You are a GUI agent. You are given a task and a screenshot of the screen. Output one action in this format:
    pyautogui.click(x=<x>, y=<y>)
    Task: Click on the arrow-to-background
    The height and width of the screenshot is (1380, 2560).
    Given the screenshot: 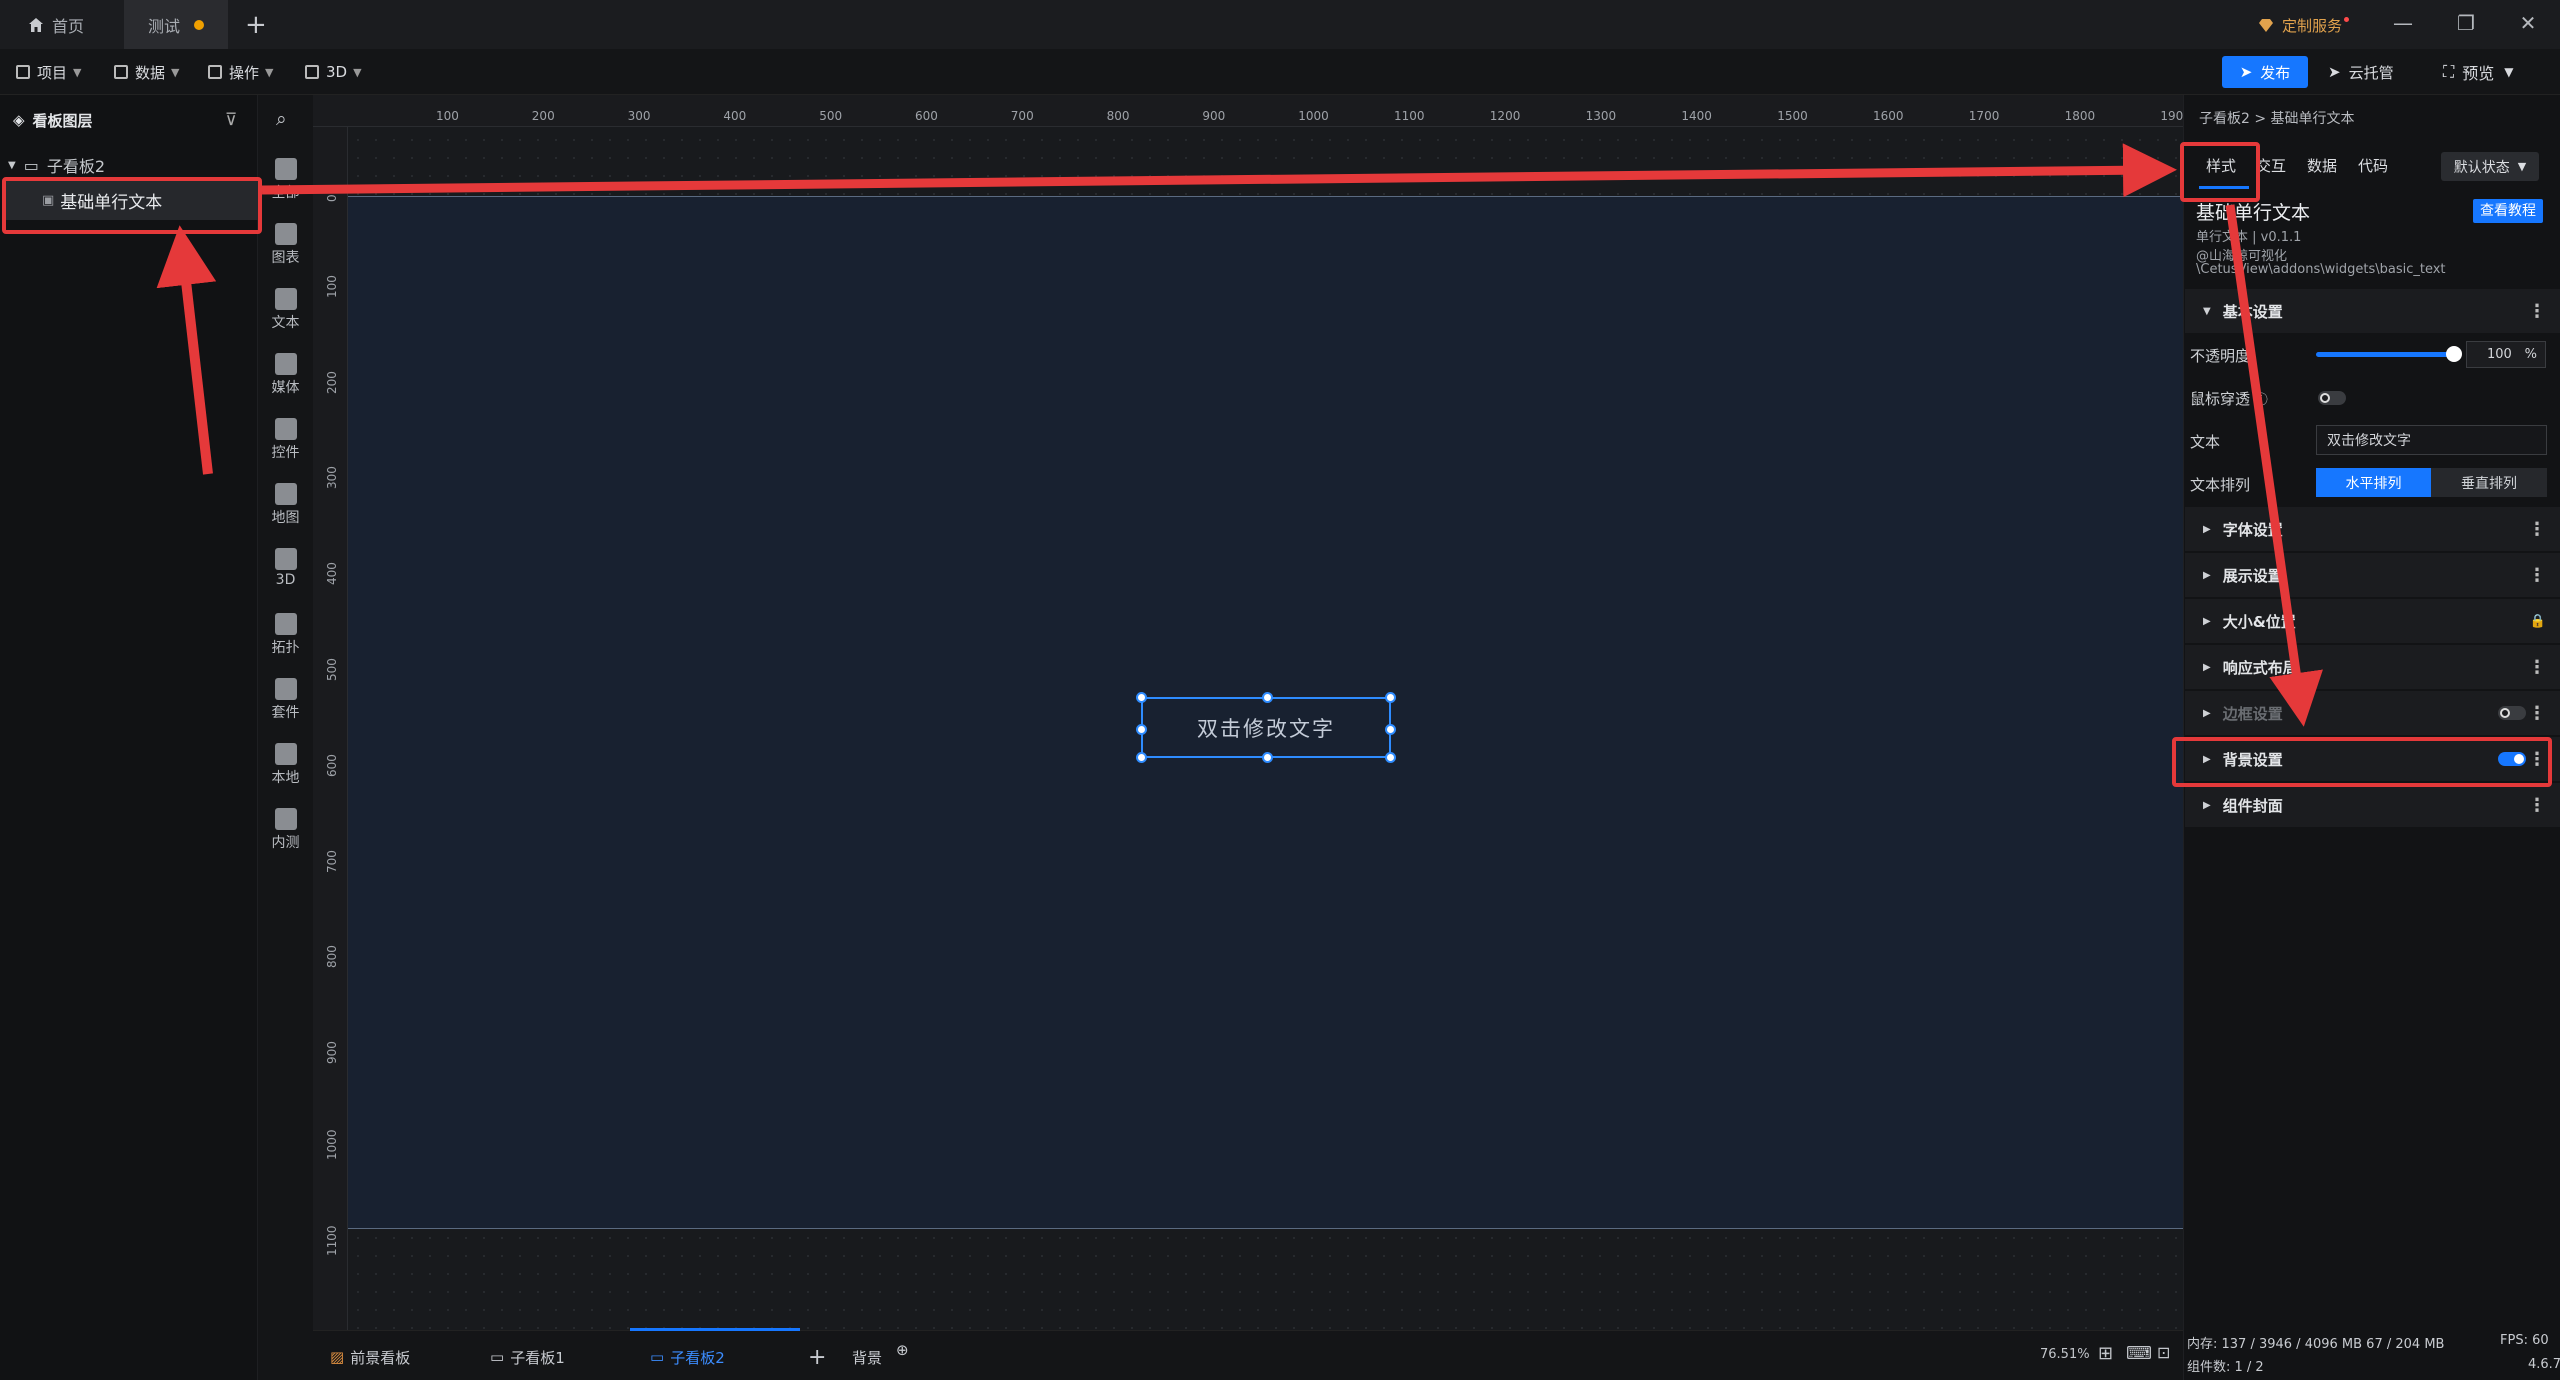 What is the action you would take?
    pyautogui.click(x=2274, y=465)
    